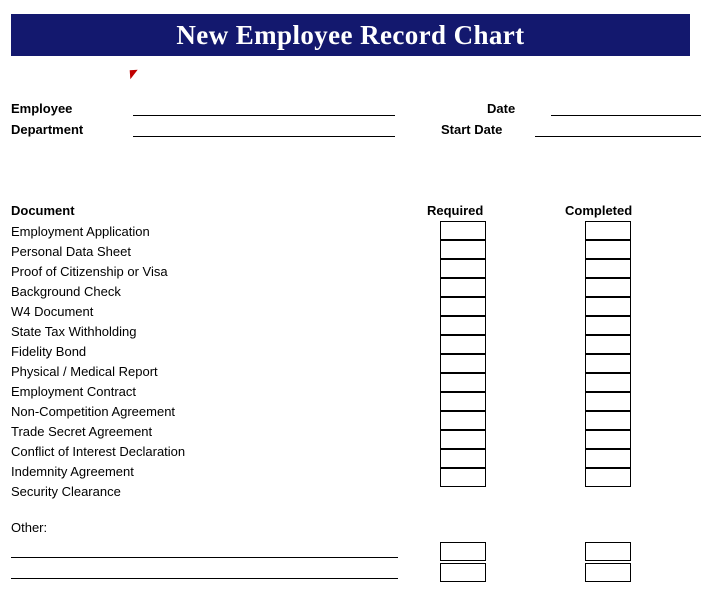 The height and width of the screenshot is (612, 701). What do you see at coordinates (43, 210) in the screenshot?
I see `column-header-document: Document` at bounding box center [43, 210].